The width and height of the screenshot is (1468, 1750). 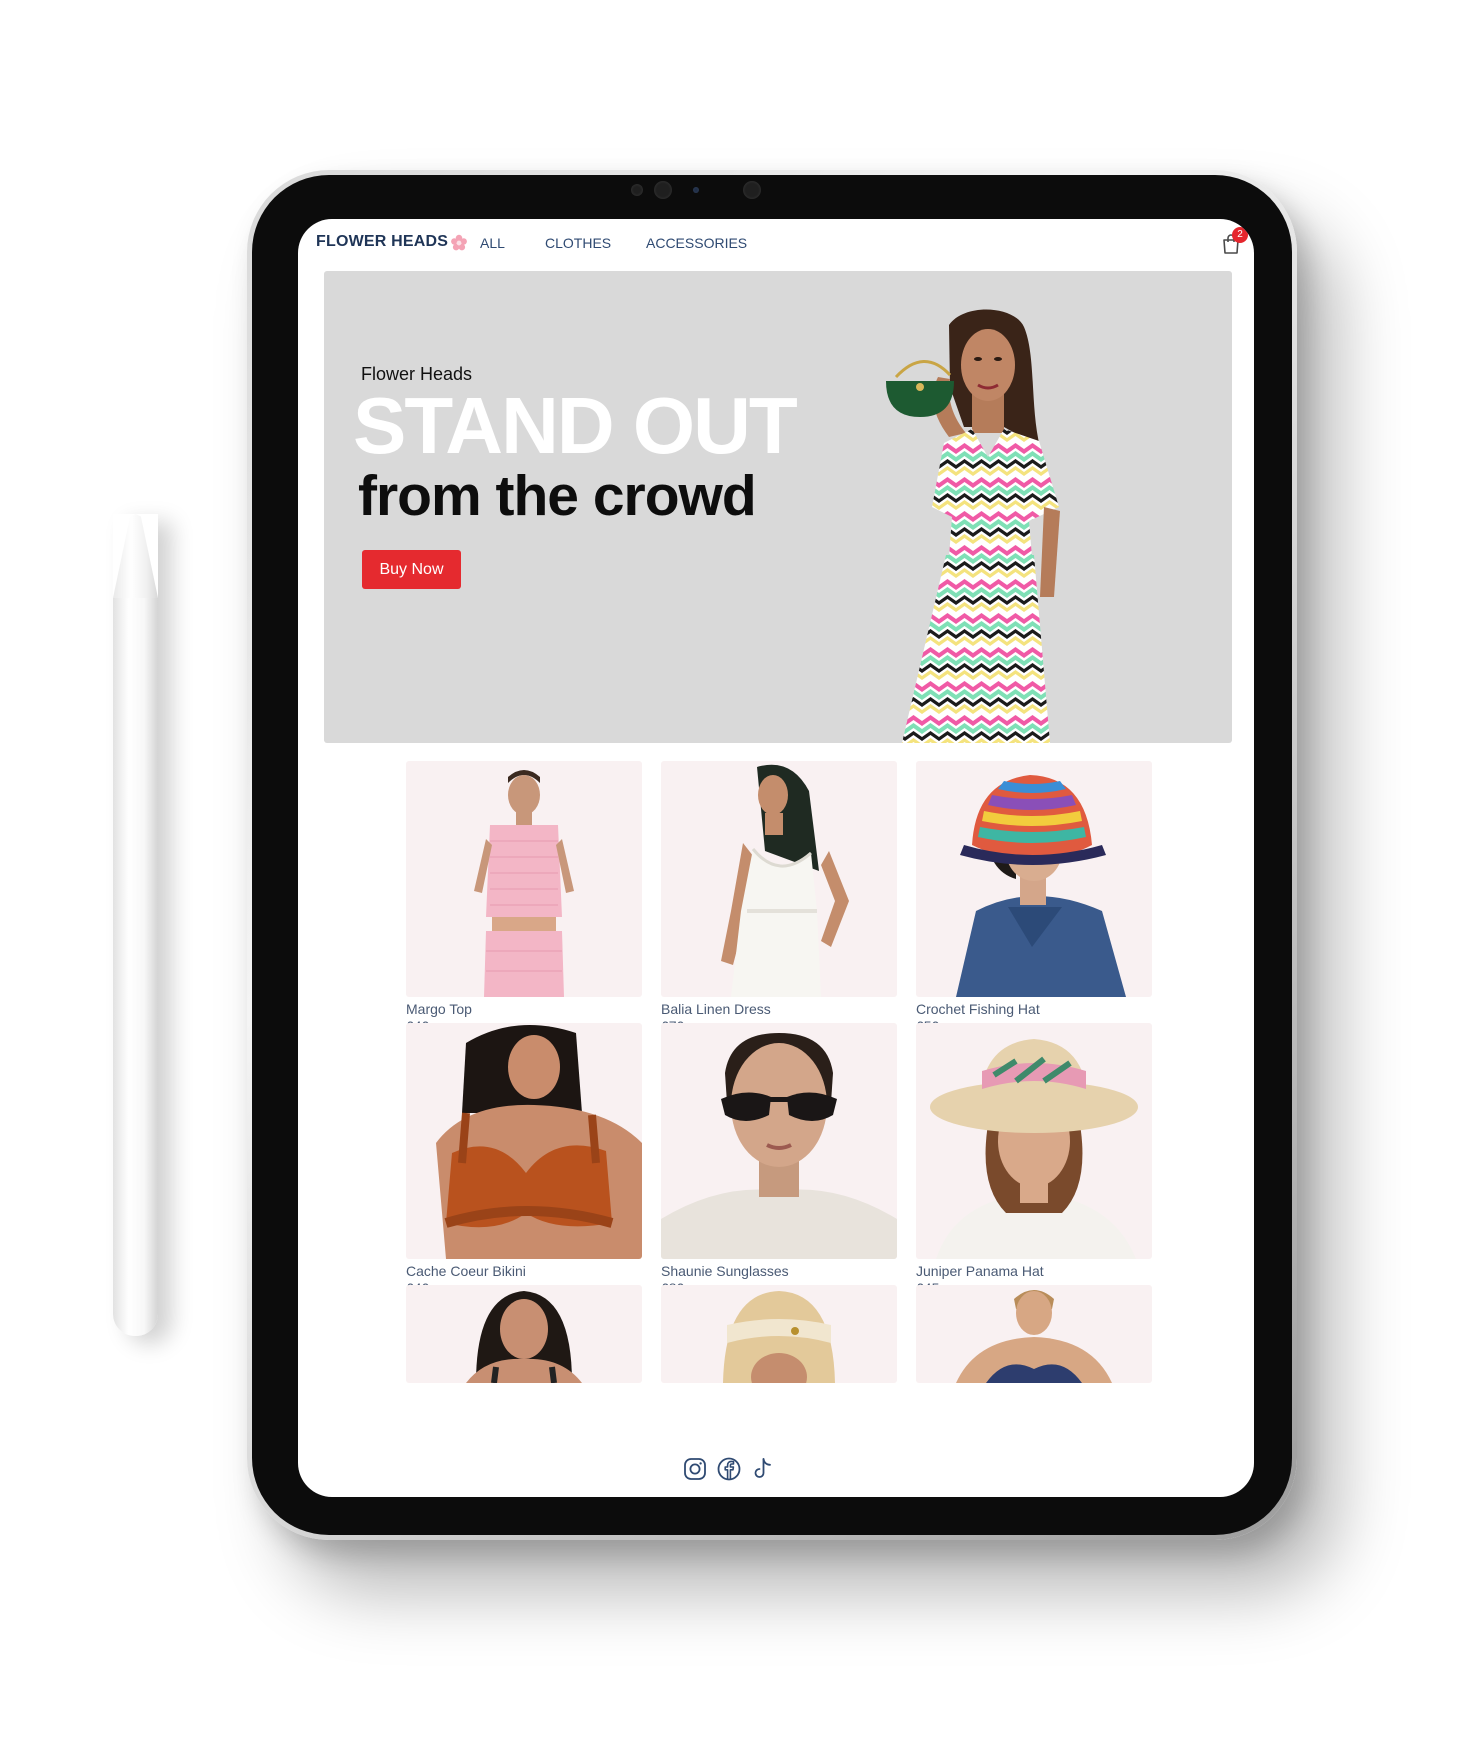 What do you see at coordinates (696, 243) in the screenshot?
I see `nav-link-accessories: ACCESSORIES` at bounding box center [696, 243].